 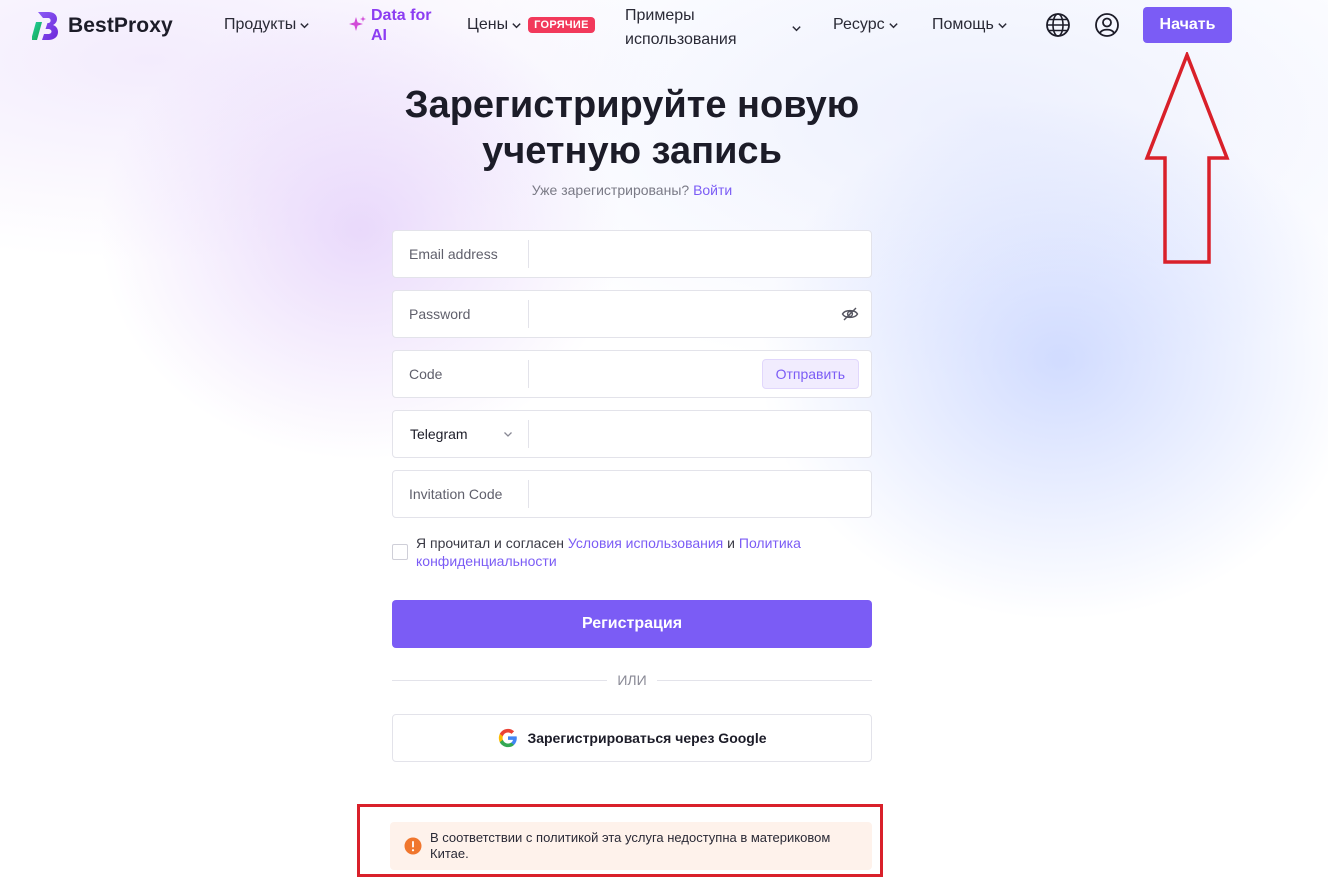 I want to click on agreement-checkbox, so click(x=400, y=552).